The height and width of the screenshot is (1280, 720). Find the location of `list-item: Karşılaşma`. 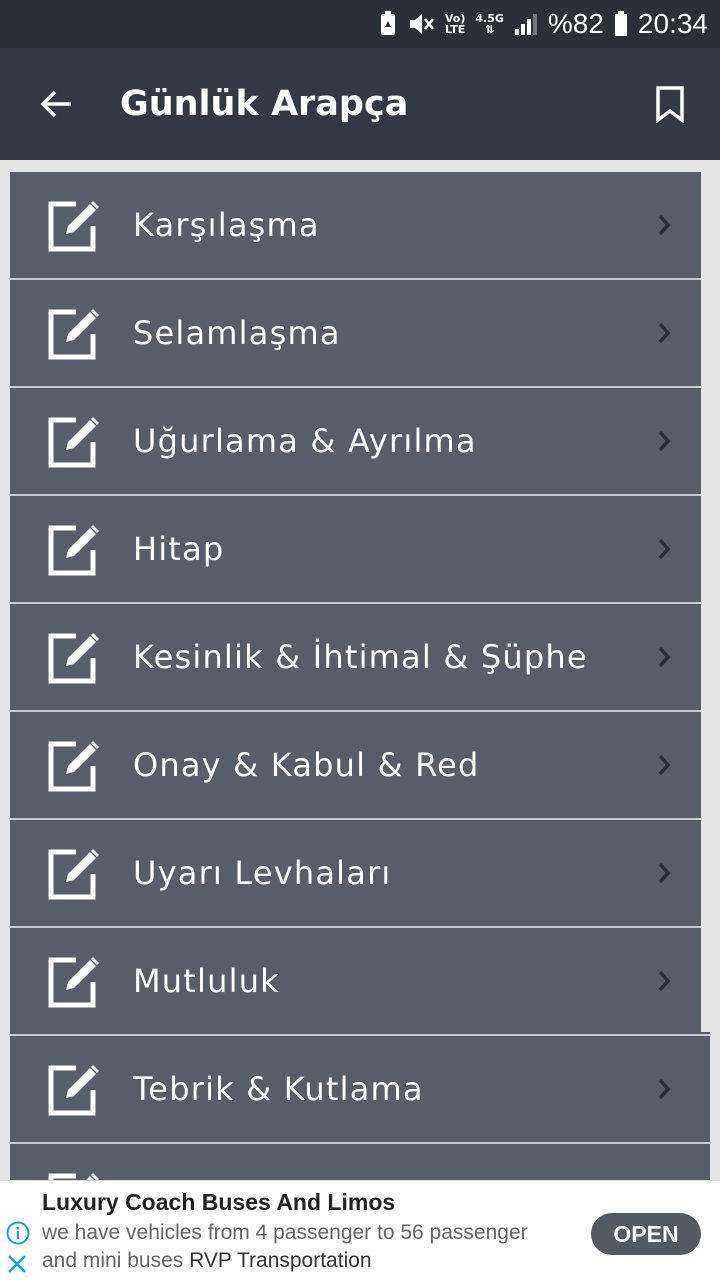

list-item: Karşılaşma is located at coordinates (360, 226).